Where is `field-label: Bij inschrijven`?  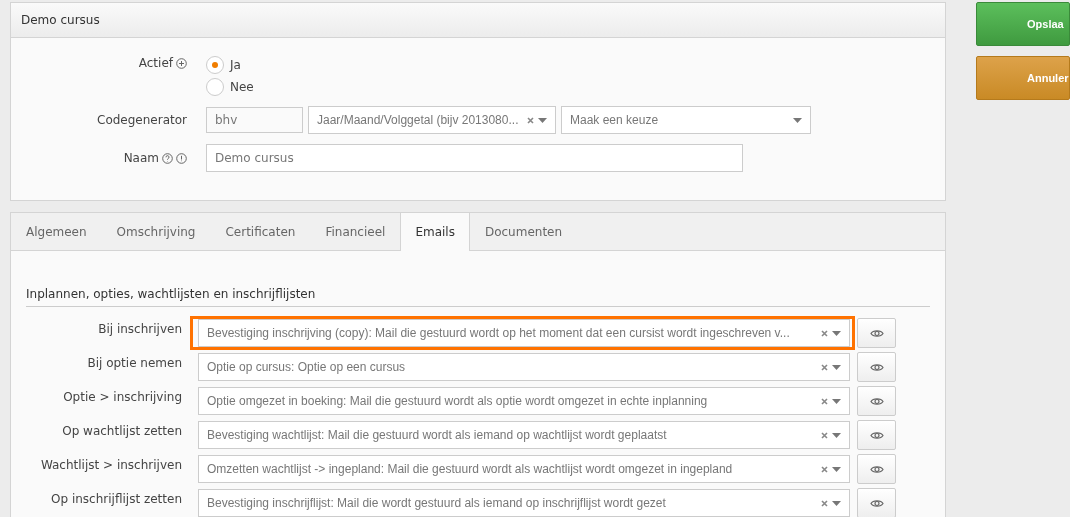
field-label: Bij inschrijven is located at coordinates (140, 328).